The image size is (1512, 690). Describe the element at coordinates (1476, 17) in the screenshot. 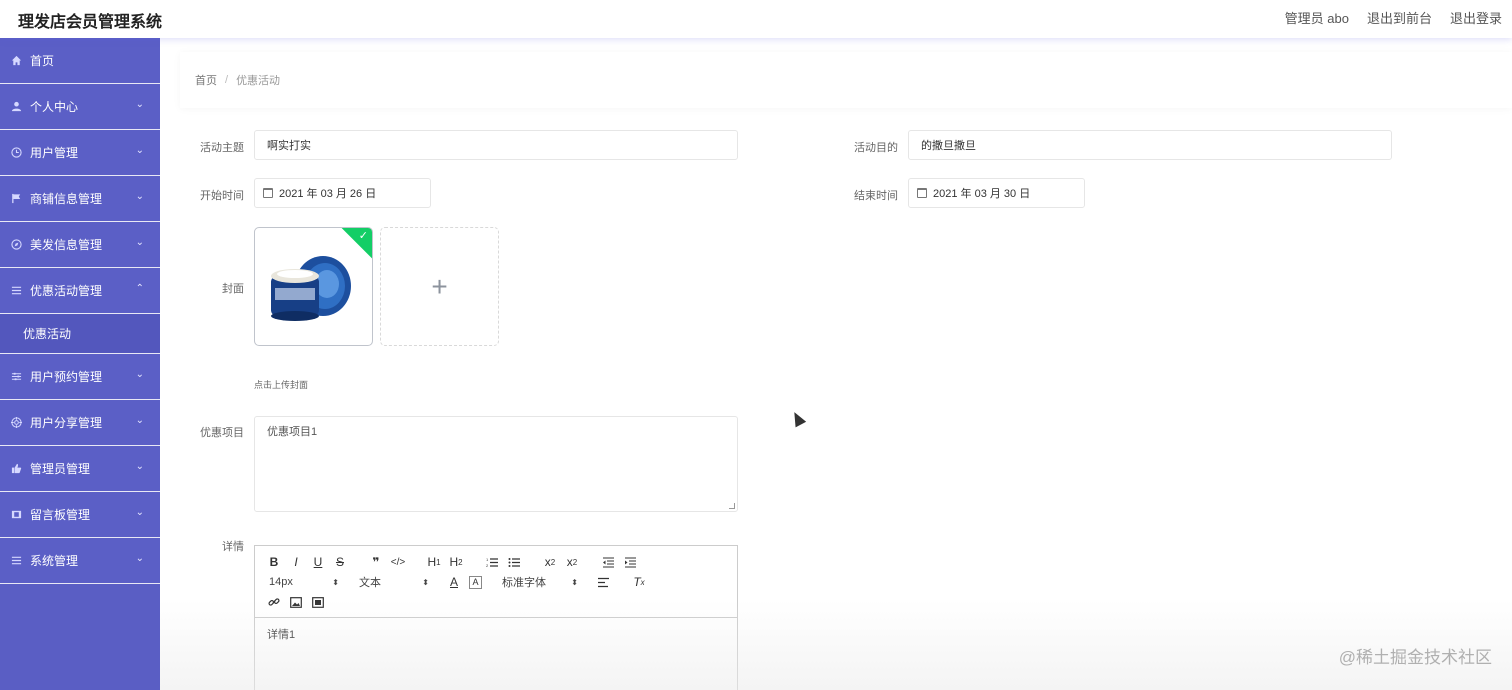

I see `logout-link: 退出登录` at that location.